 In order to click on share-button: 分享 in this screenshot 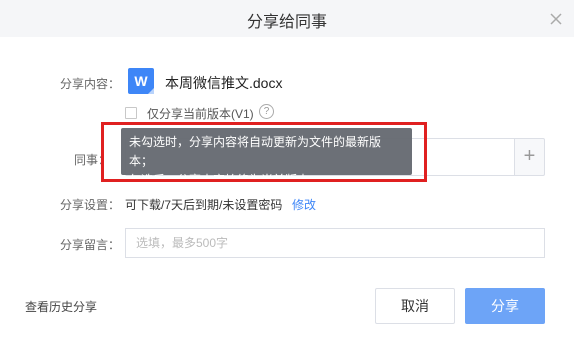, I will do `click(505, 306)`.